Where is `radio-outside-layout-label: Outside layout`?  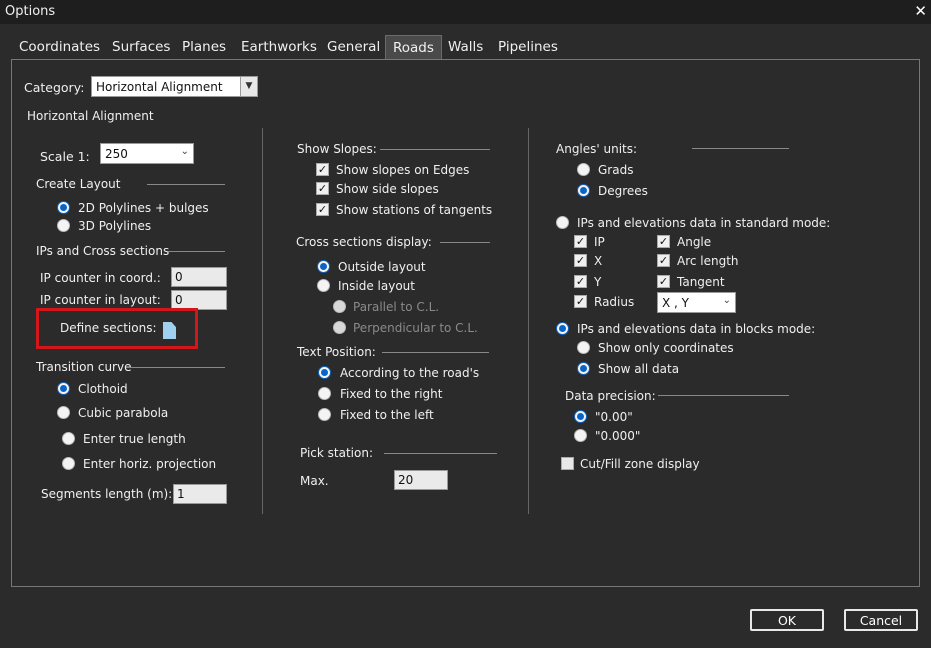
radio-outside-layout-label: Outside layout is located at coordinates (382, 267).